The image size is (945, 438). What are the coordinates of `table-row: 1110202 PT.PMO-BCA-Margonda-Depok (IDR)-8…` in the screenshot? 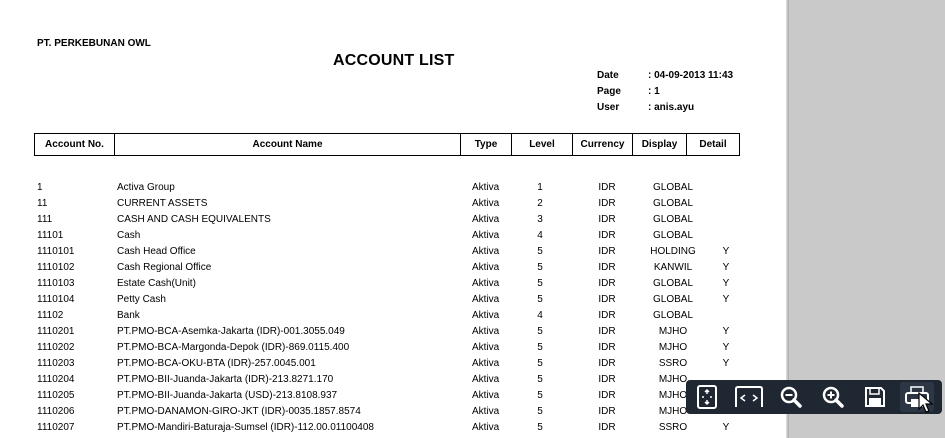 It's located at (393, 348).